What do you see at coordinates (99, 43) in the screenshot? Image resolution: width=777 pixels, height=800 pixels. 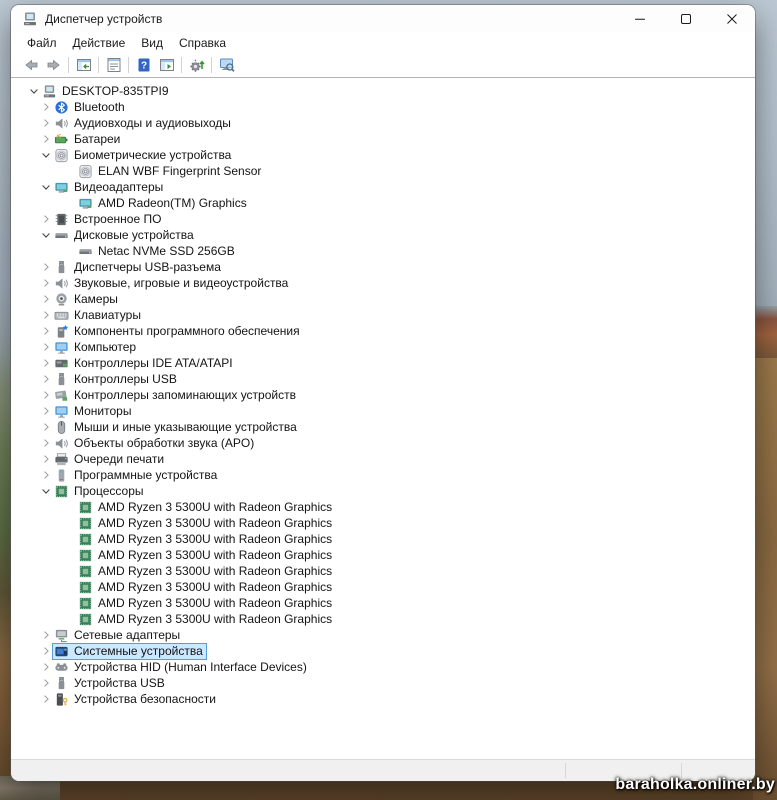 I see `menu-item-action: Действие` at bounding box center [99, 43].